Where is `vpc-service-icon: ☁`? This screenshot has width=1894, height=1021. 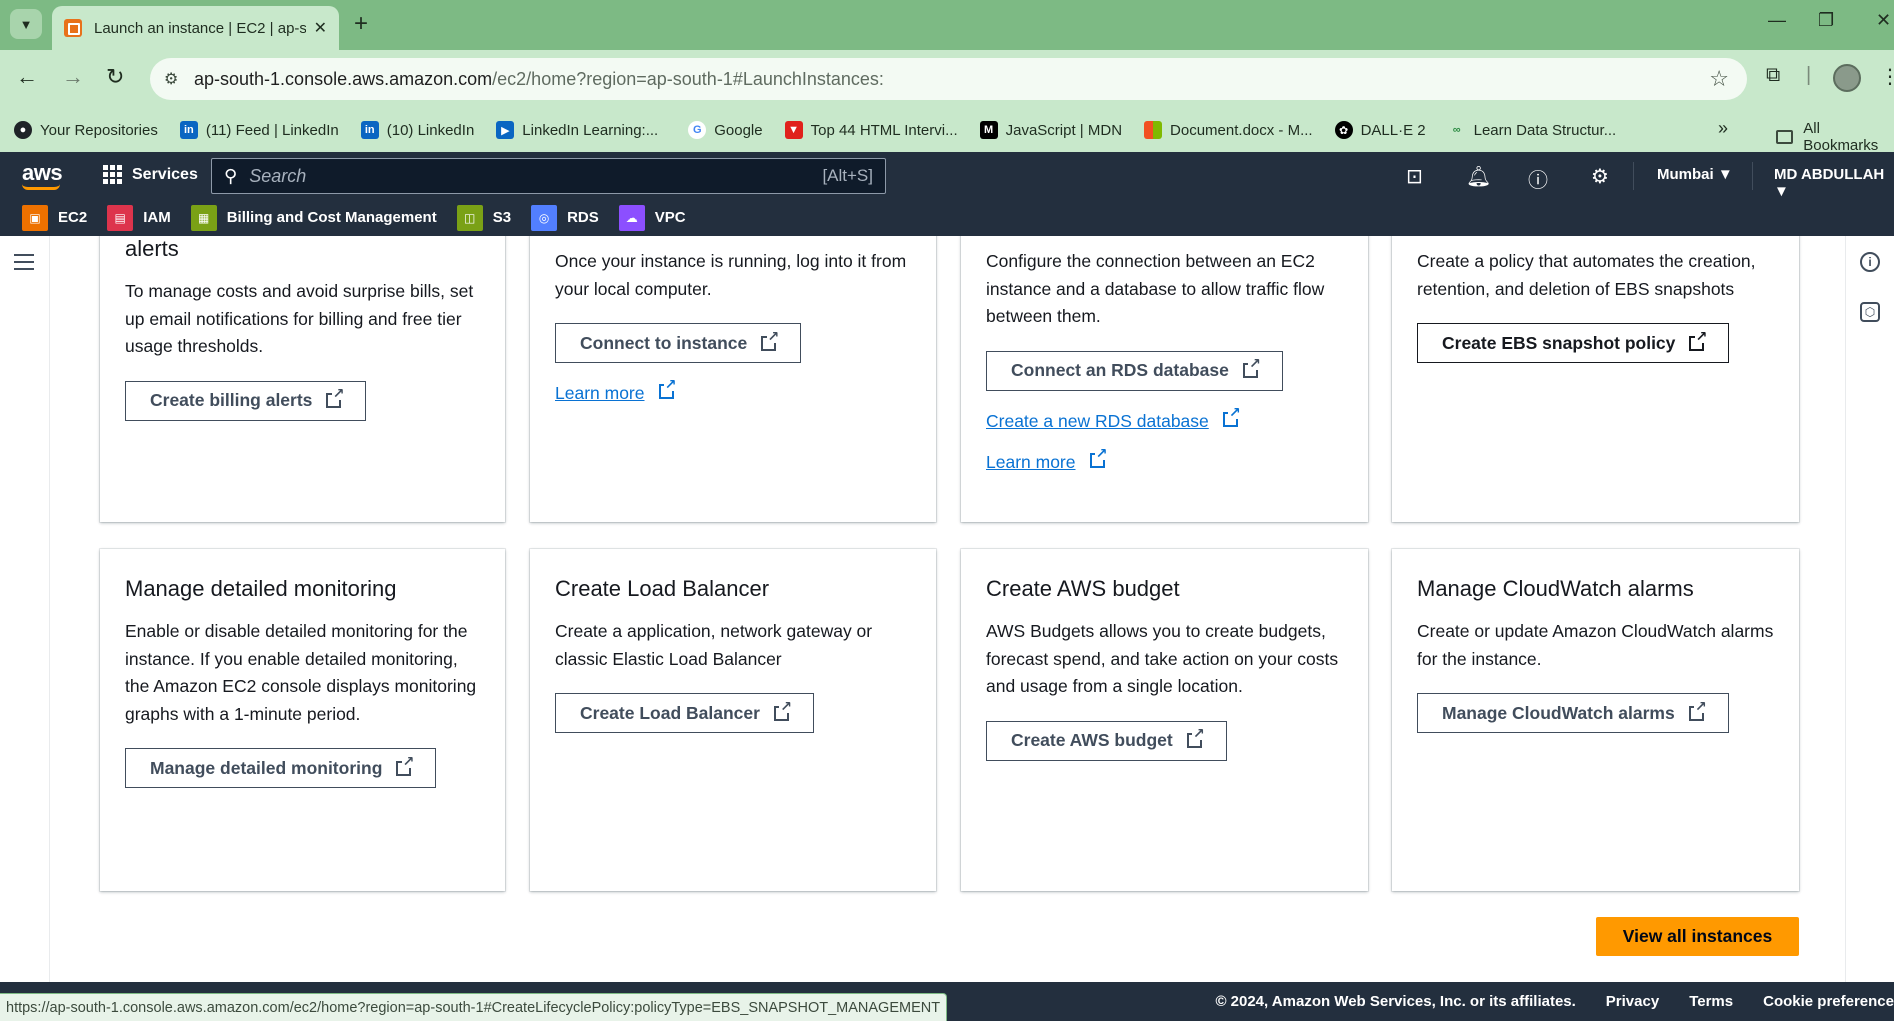 vpc-service-icon: ☁ is located at coordinates (631, 217).